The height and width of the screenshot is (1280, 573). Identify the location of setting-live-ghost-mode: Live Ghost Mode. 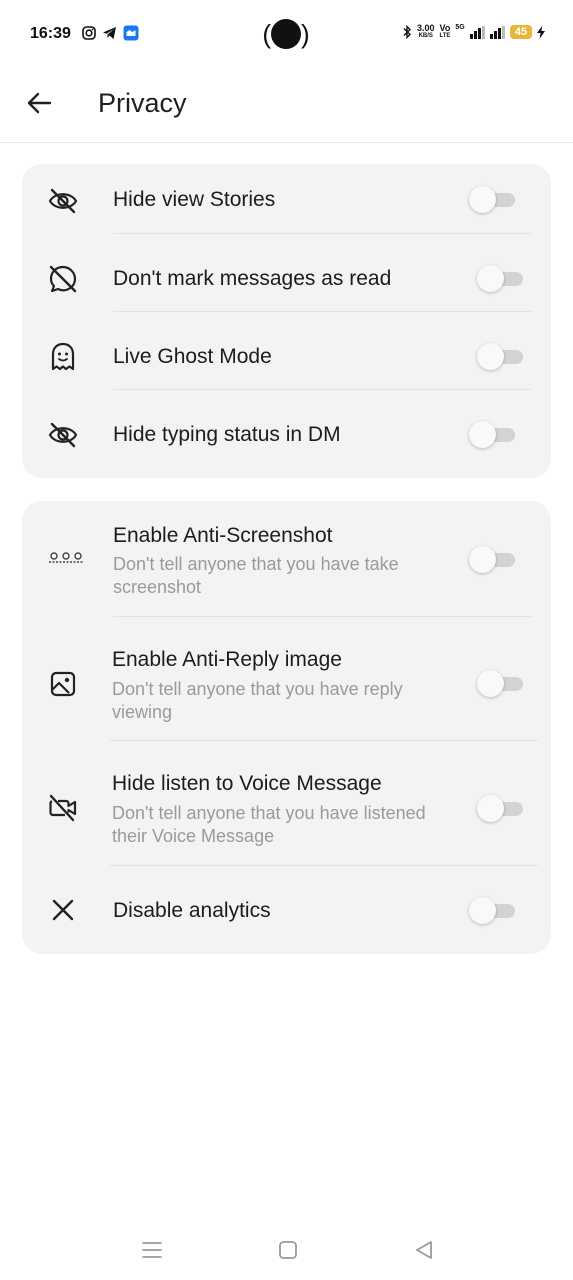
(286, 359).